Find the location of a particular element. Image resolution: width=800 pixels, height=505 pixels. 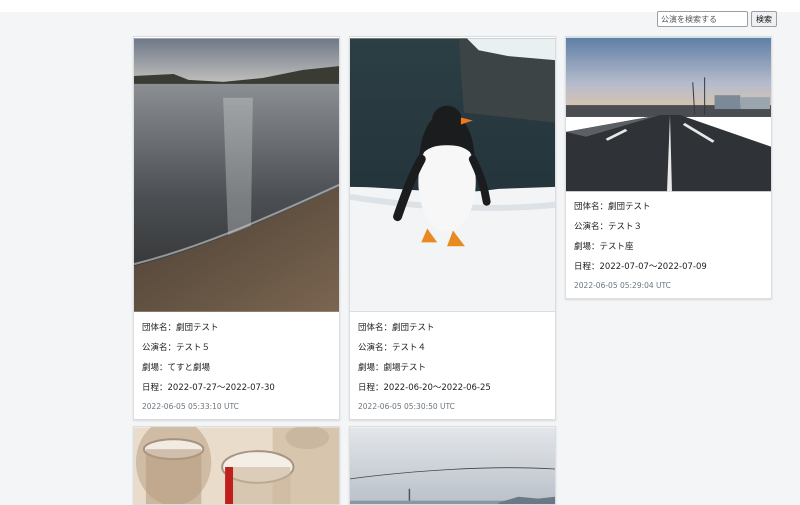

card-photo-cloudy-sky-powerlines is located at coordinates (452, 465).